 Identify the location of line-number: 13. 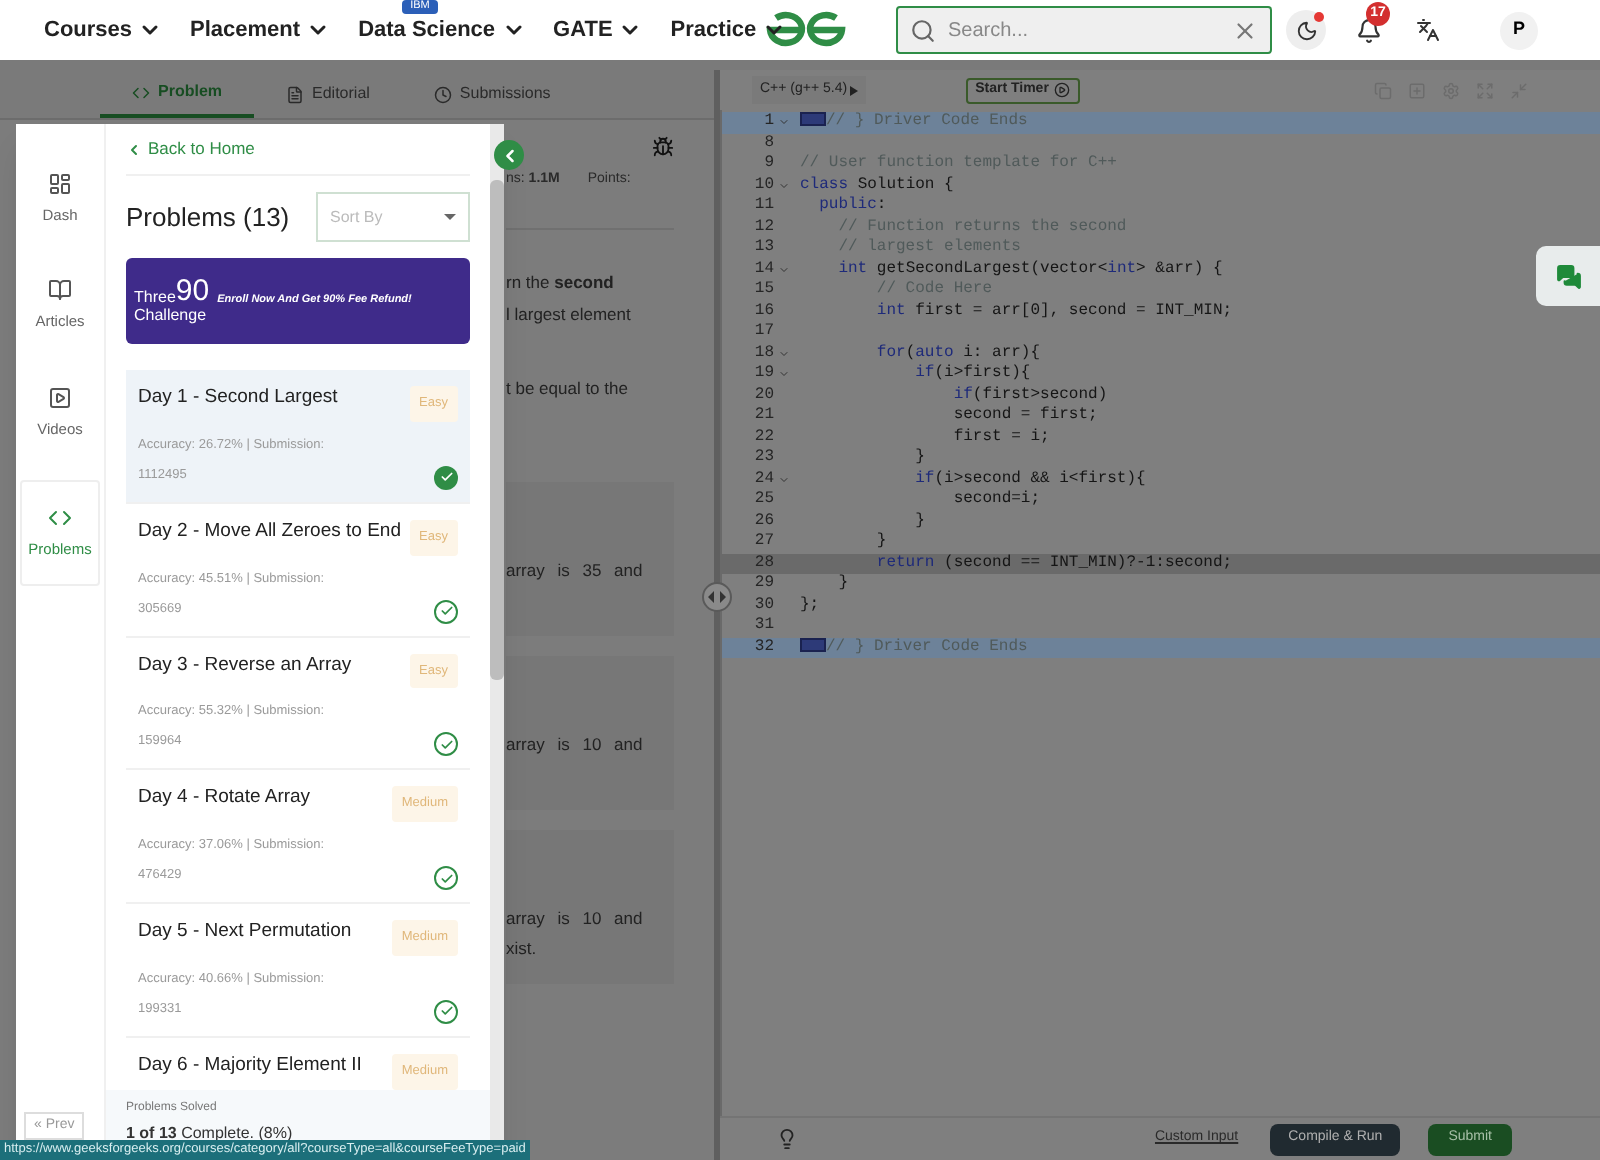
(763, 248).